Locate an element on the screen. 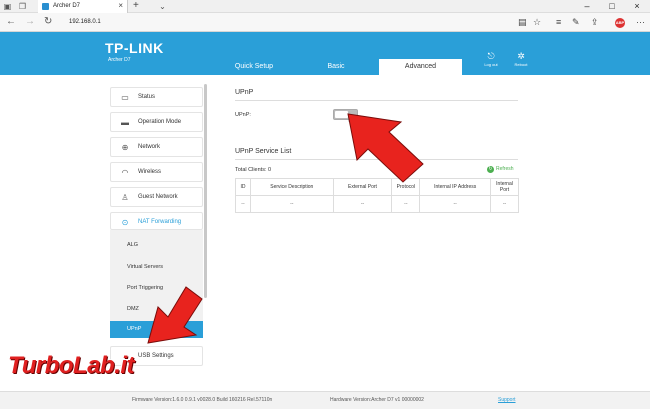  tab-favicon-icon is located at coordinates (45, 6).